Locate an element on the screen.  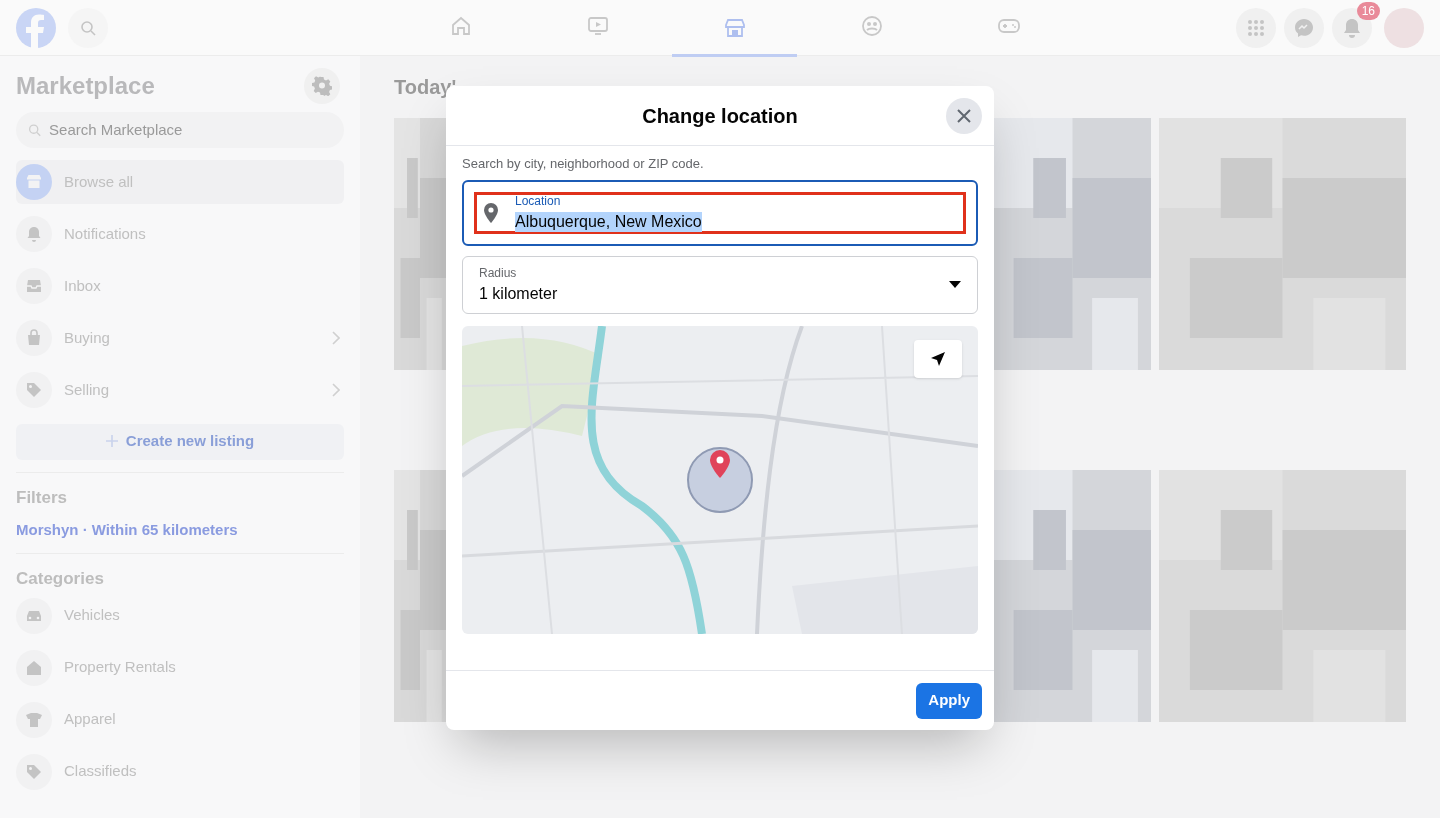
hint-text: Search by city, neighborhood or ZIP code. is located at coordinates (583, 164).